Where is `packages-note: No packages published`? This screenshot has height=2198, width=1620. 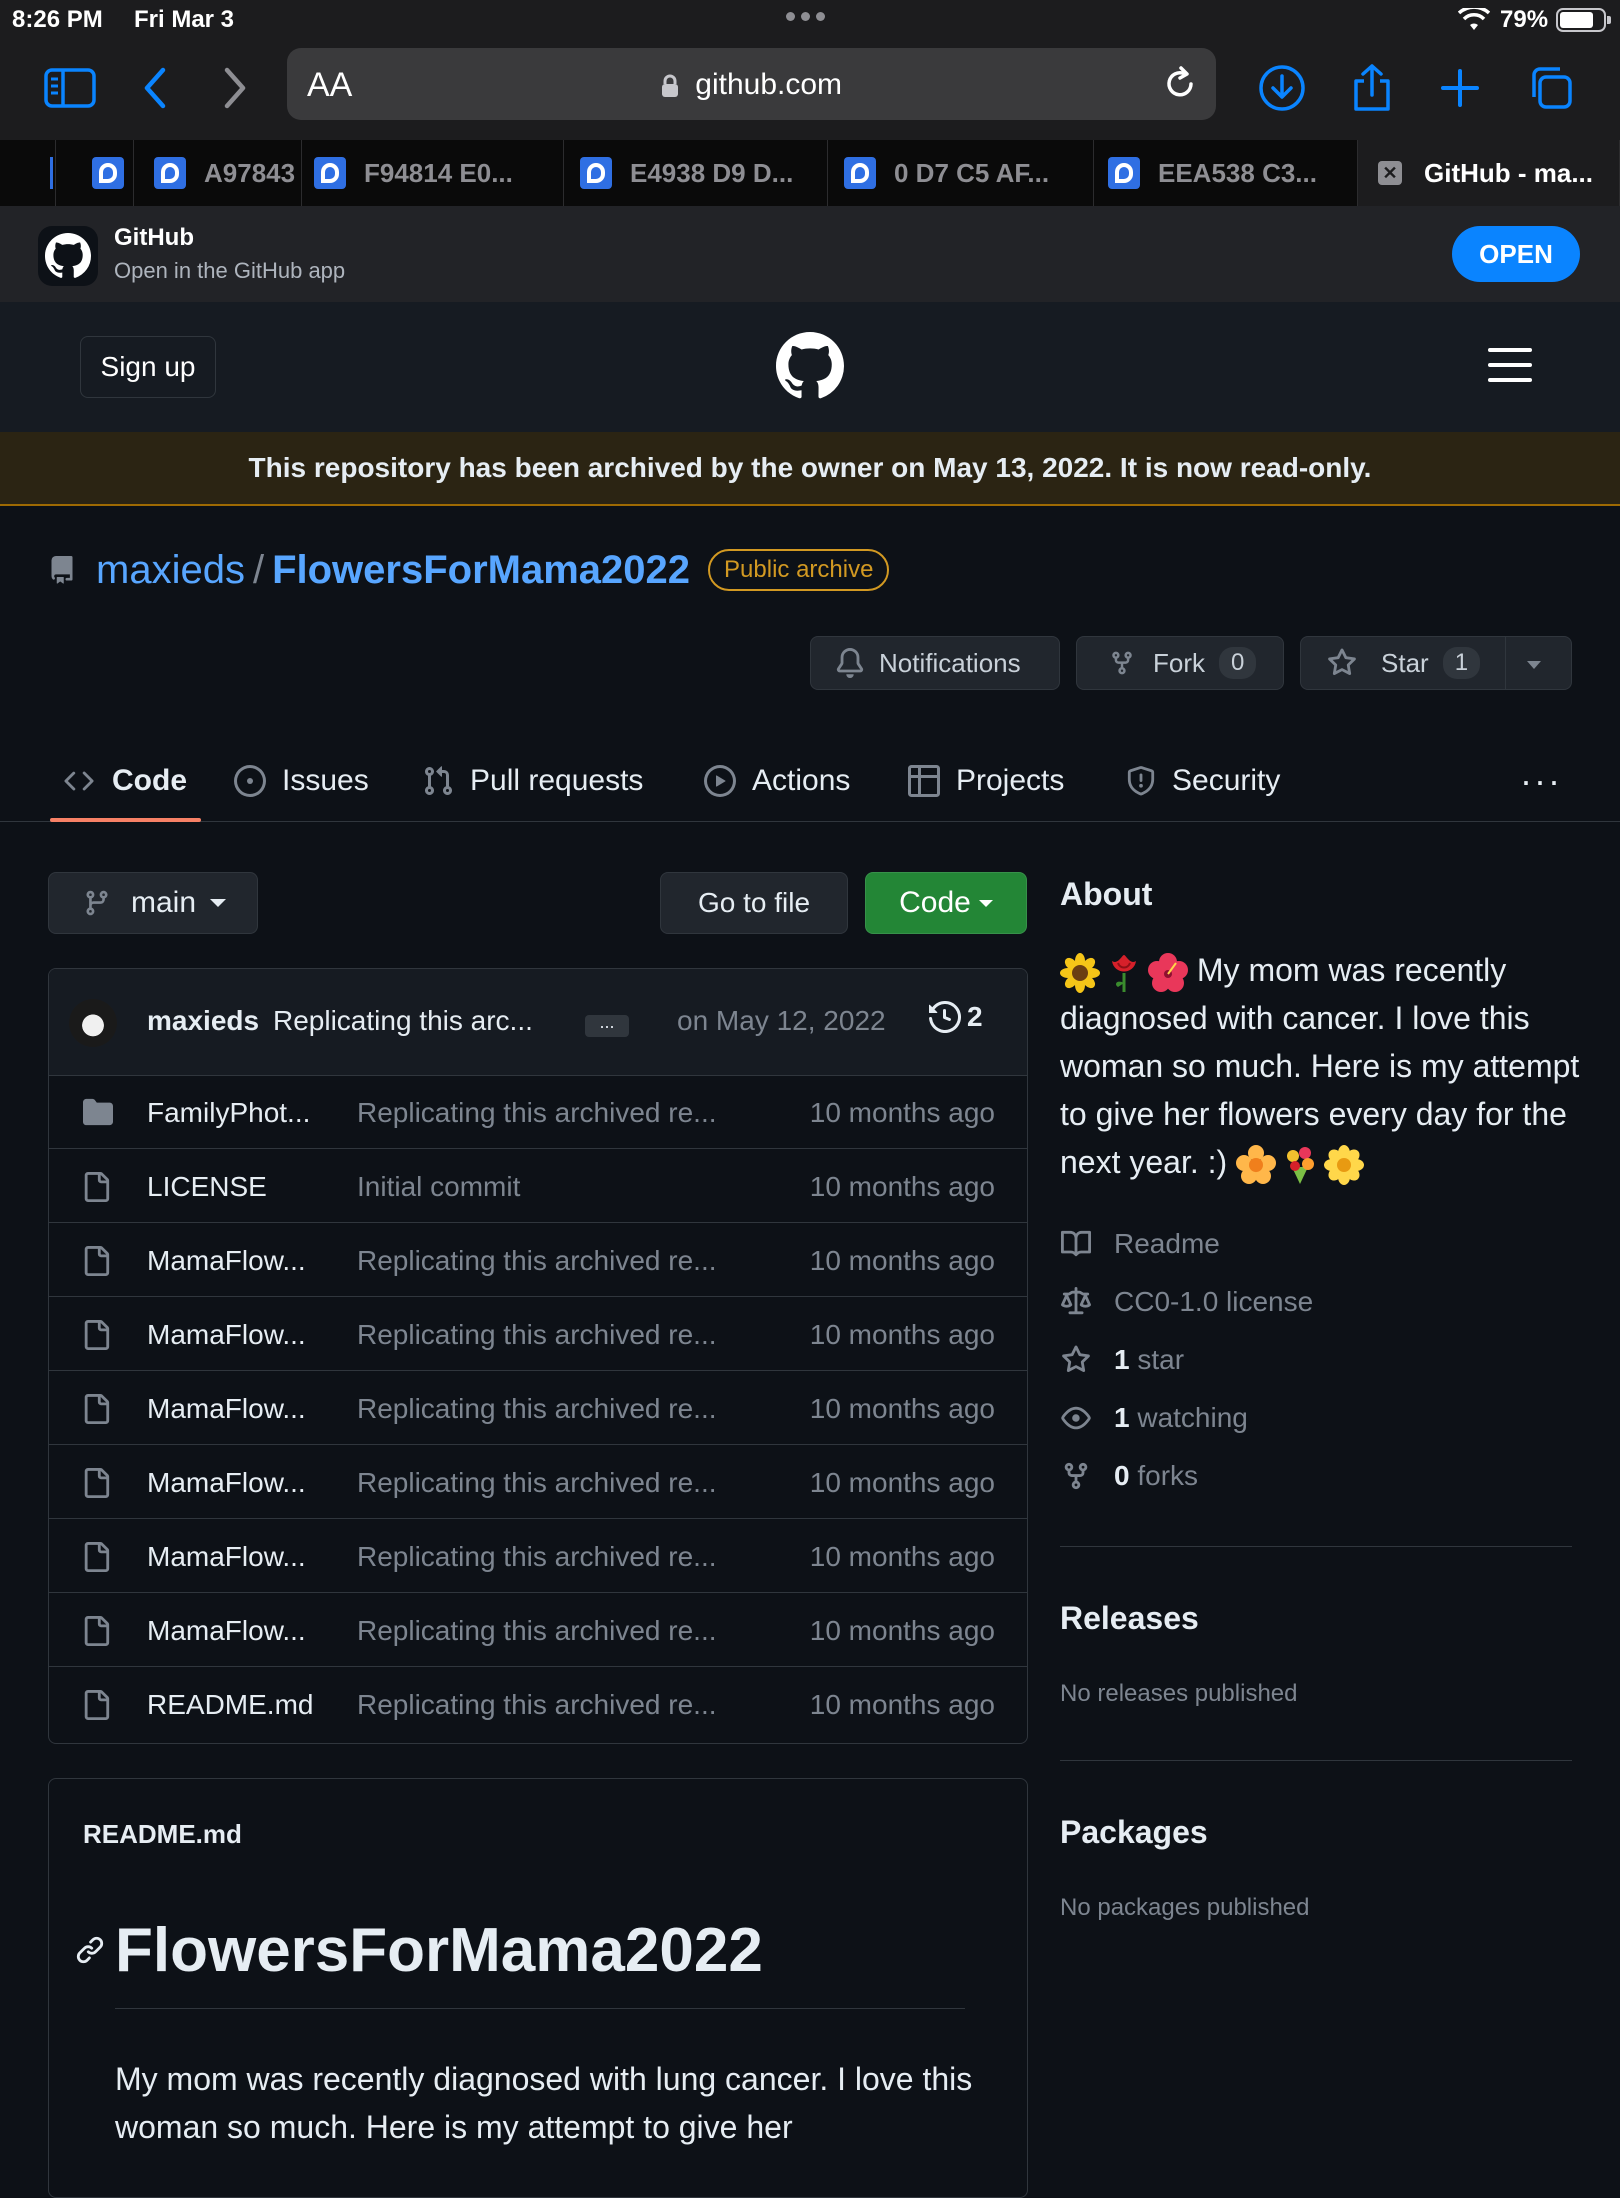
packages-note: No packages published is located at coordinates (1185, 1907).